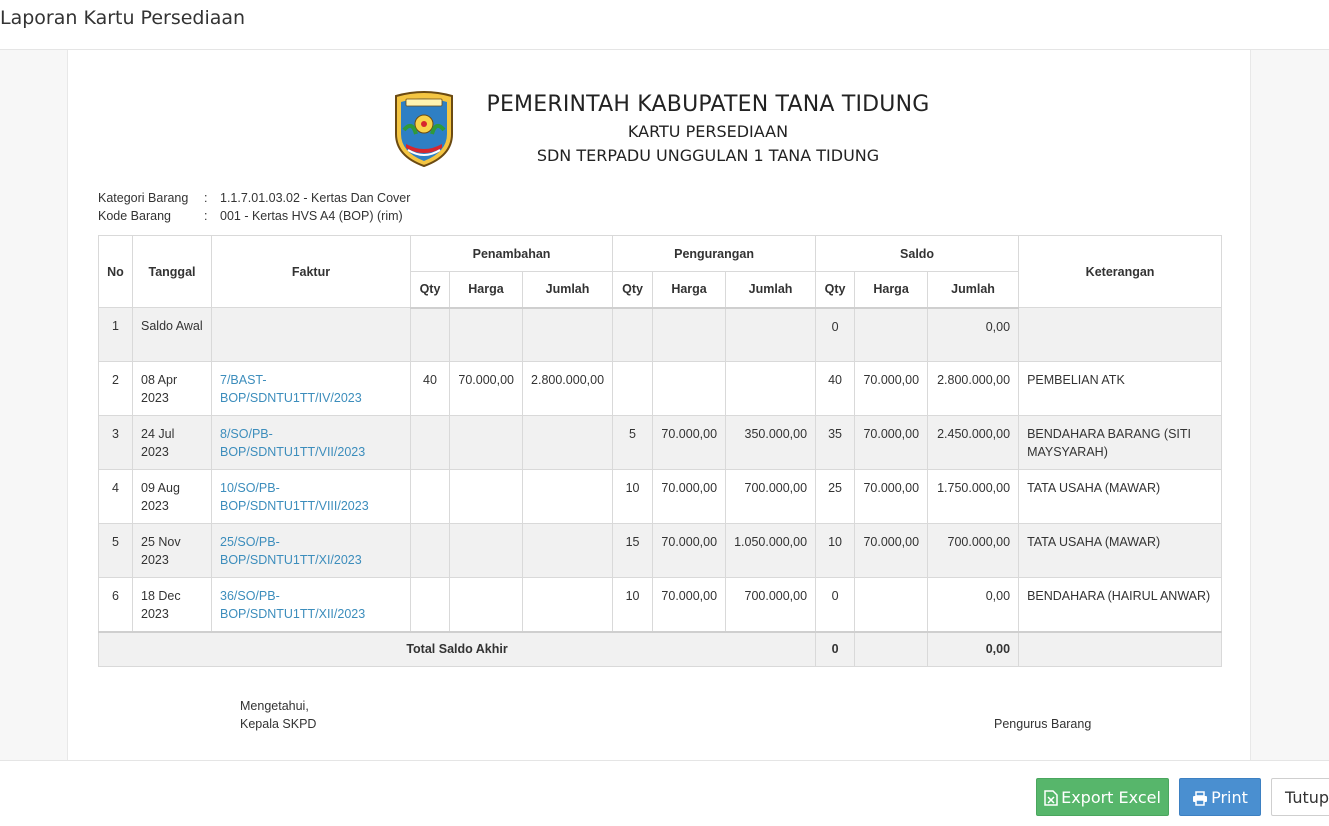 This screenshot has height=826, width=1329. Describe the element at coordinates (835, 648) in the screenshot. I see `total-qty: 0` at that location.